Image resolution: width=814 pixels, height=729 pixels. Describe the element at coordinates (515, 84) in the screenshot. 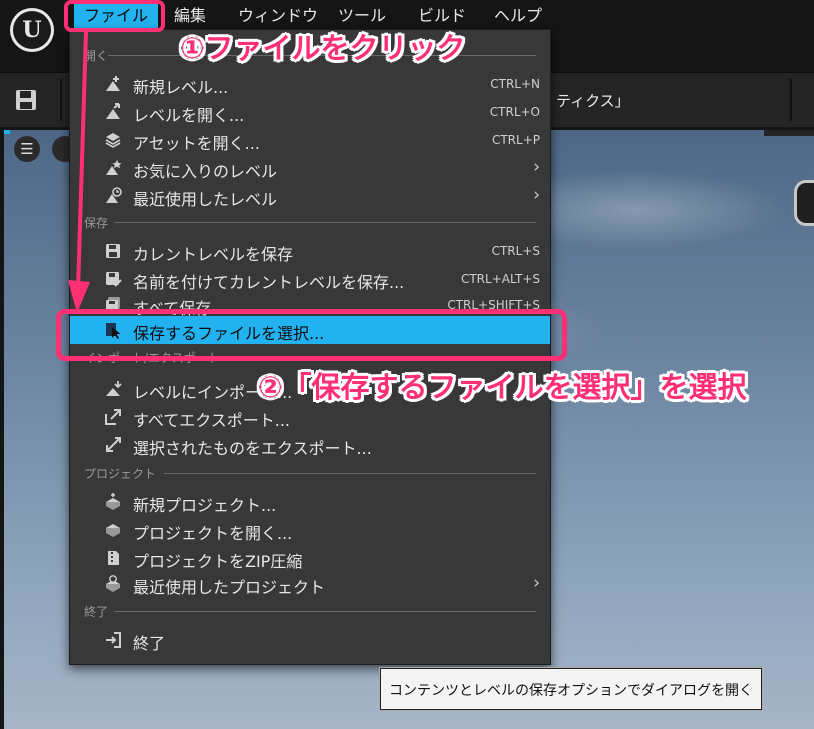

I see `shortcut-label: CTRL+N` at that location.